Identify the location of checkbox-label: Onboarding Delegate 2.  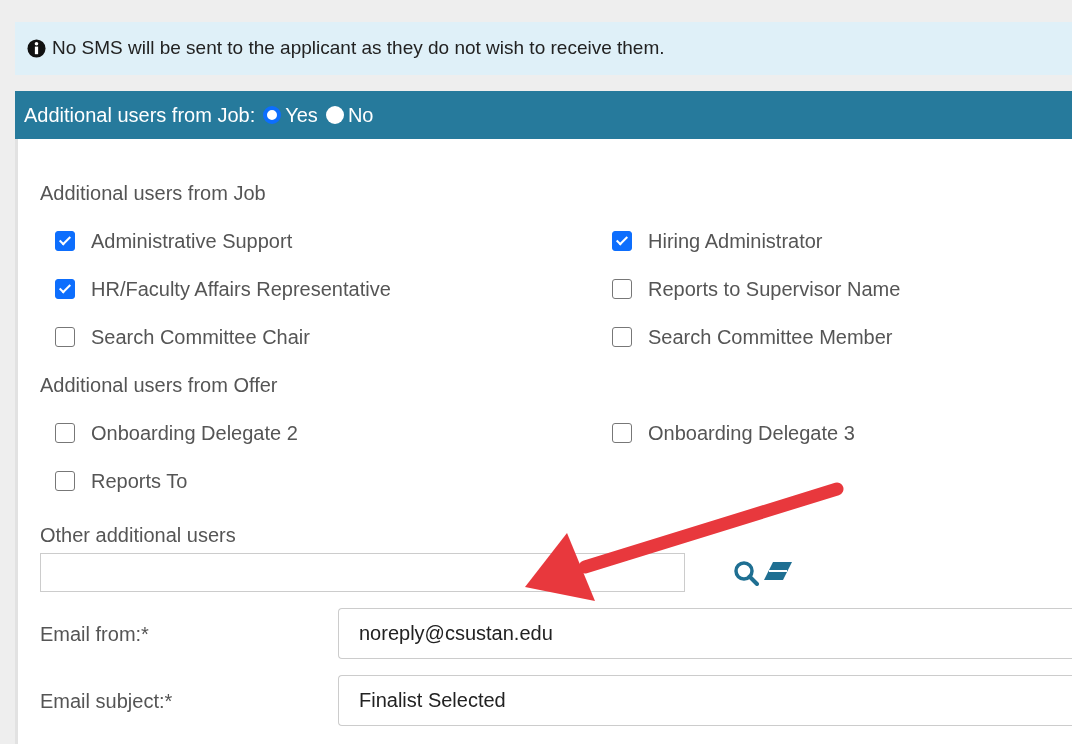
(194, 433).